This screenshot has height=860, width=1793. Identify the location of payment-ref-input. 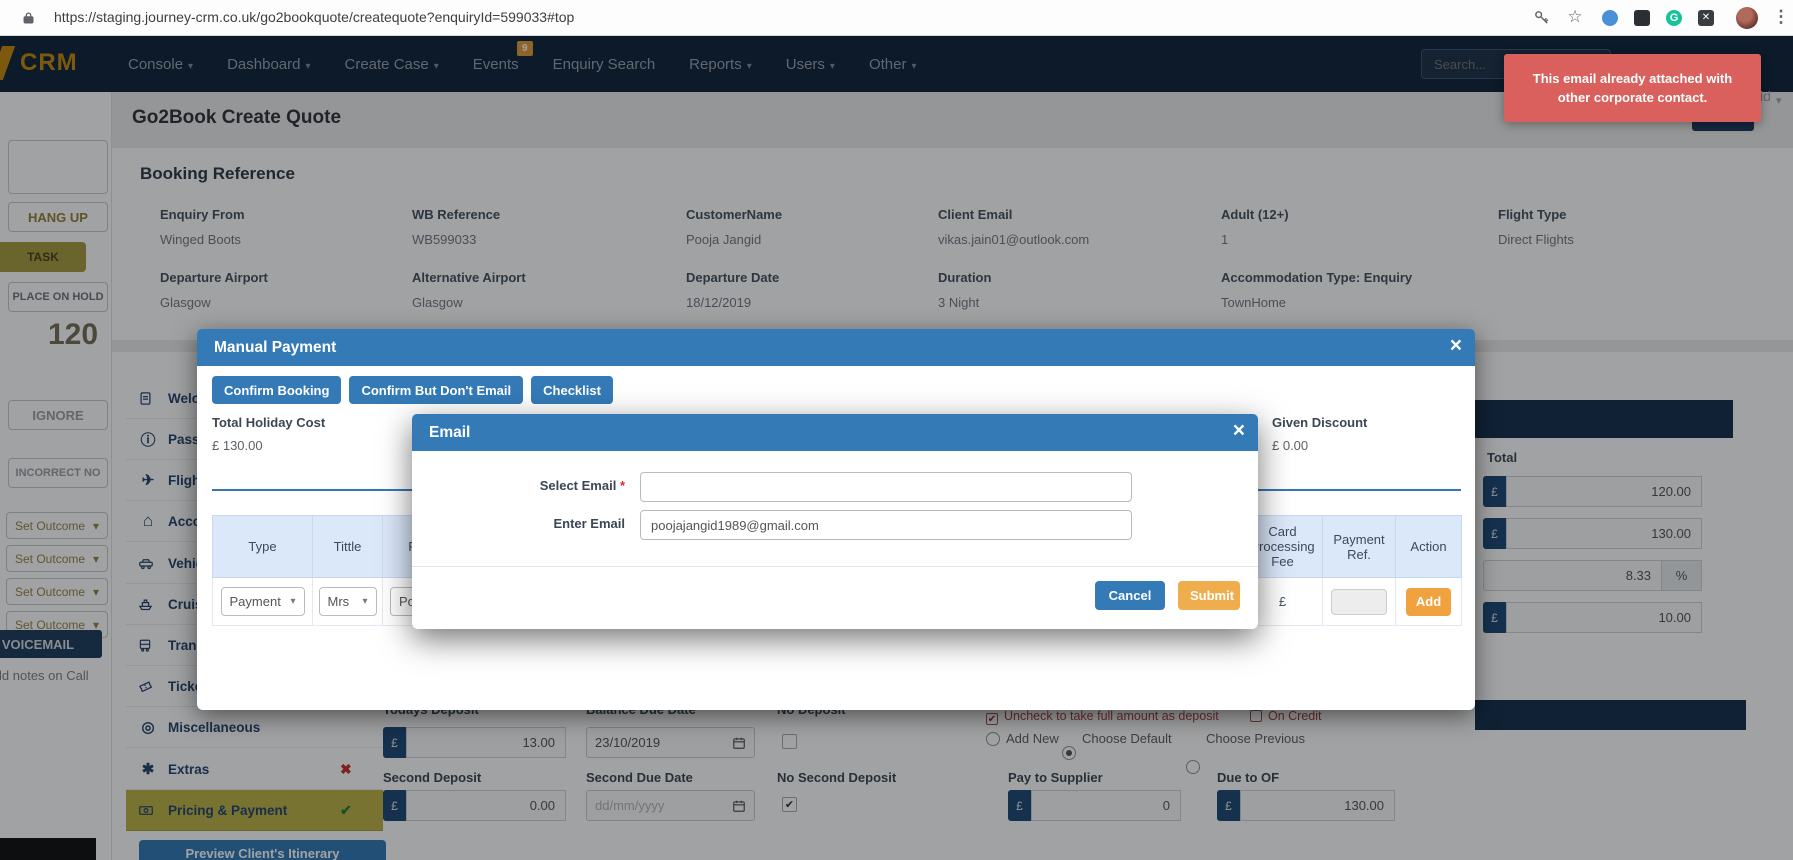
(1359, 601).